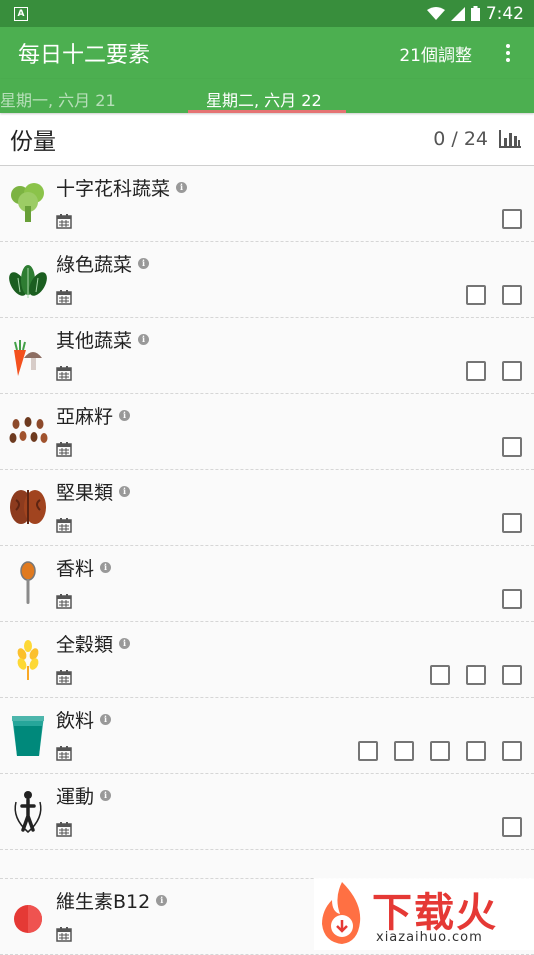 The image size is (534, 955). What do you see at coordinates (94, 265) in the screenshot?
I see `item-name: 綠色蔬菜` at bounding box center [94, 265].